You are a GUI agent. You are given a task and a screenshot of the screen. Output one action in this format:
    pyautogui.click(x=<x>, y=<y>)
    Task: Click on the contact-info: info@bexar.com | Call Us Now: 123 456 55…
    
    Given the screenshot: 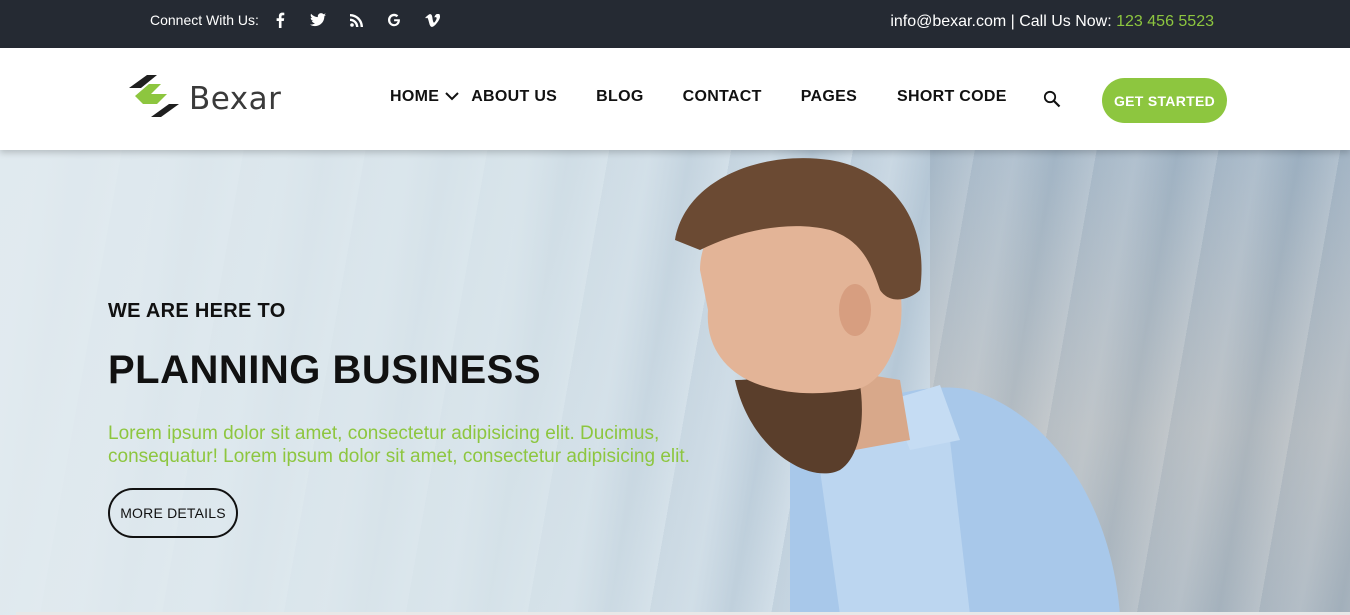 What is the action you would take?
    pyautogui.click(x=1052, y=22)
    